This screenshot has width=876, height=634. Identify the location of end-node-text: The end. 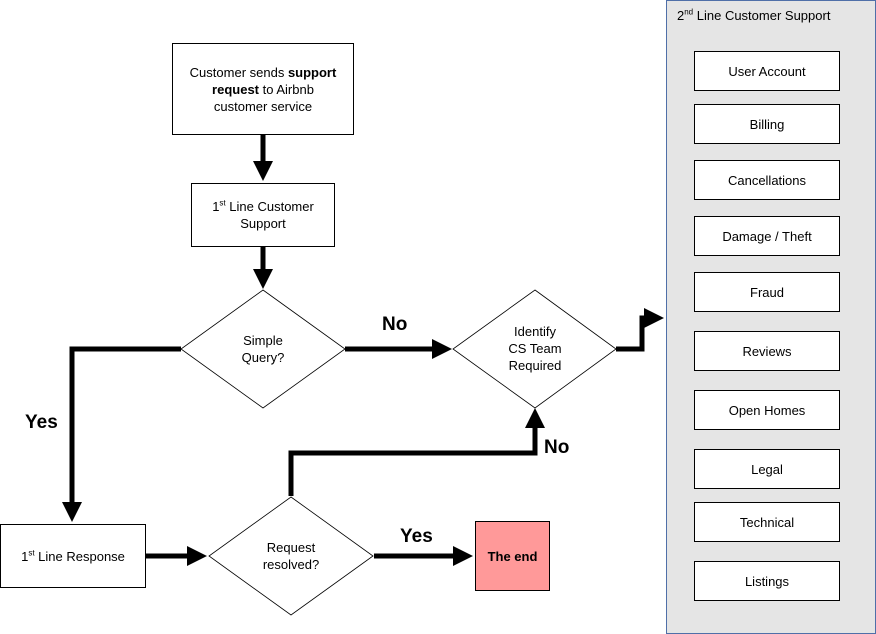
(512, 556).